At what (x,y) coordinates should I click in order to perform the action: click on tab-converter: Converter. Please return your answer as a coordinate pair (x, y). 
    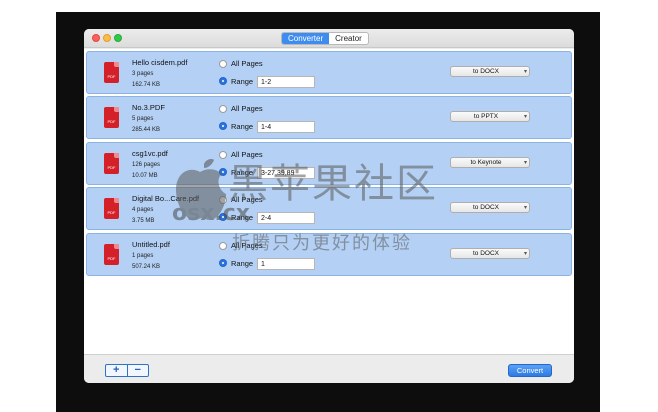
    Looking at the image, I should click on (306, 38).